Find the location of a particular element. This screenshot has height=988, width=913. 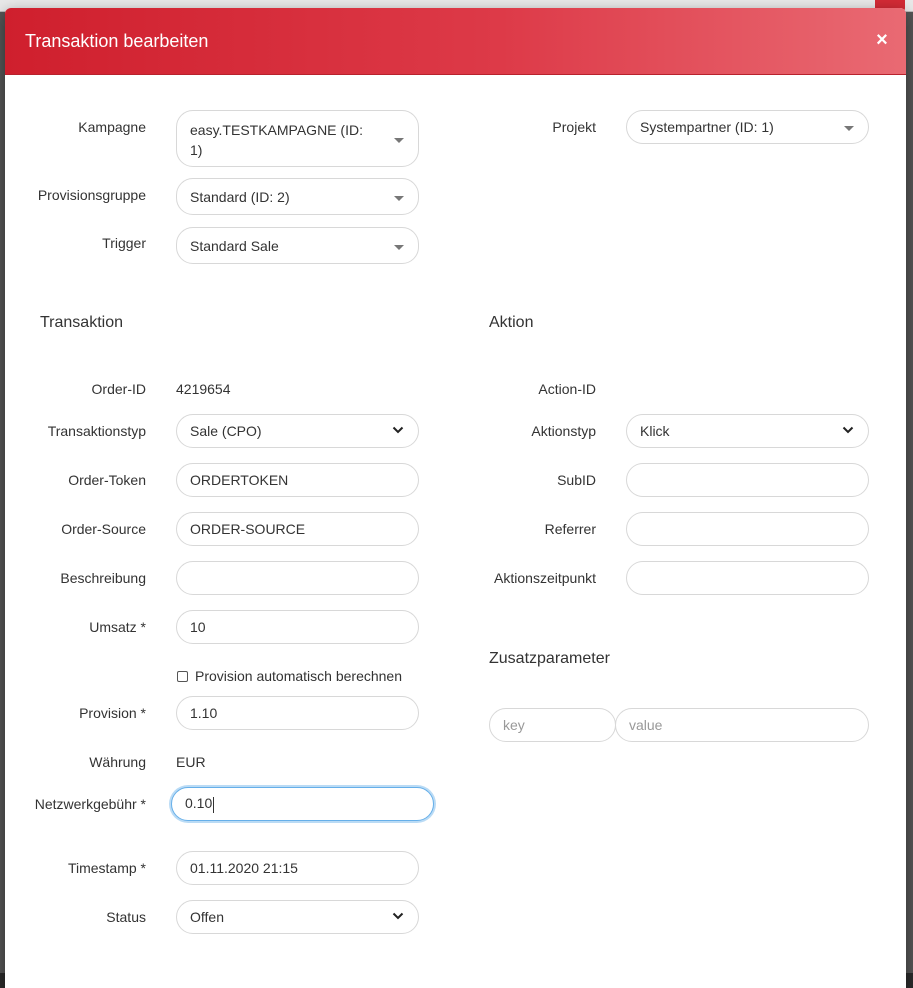

aktionstyp-value: Klick is located at coordinates (655, 431).